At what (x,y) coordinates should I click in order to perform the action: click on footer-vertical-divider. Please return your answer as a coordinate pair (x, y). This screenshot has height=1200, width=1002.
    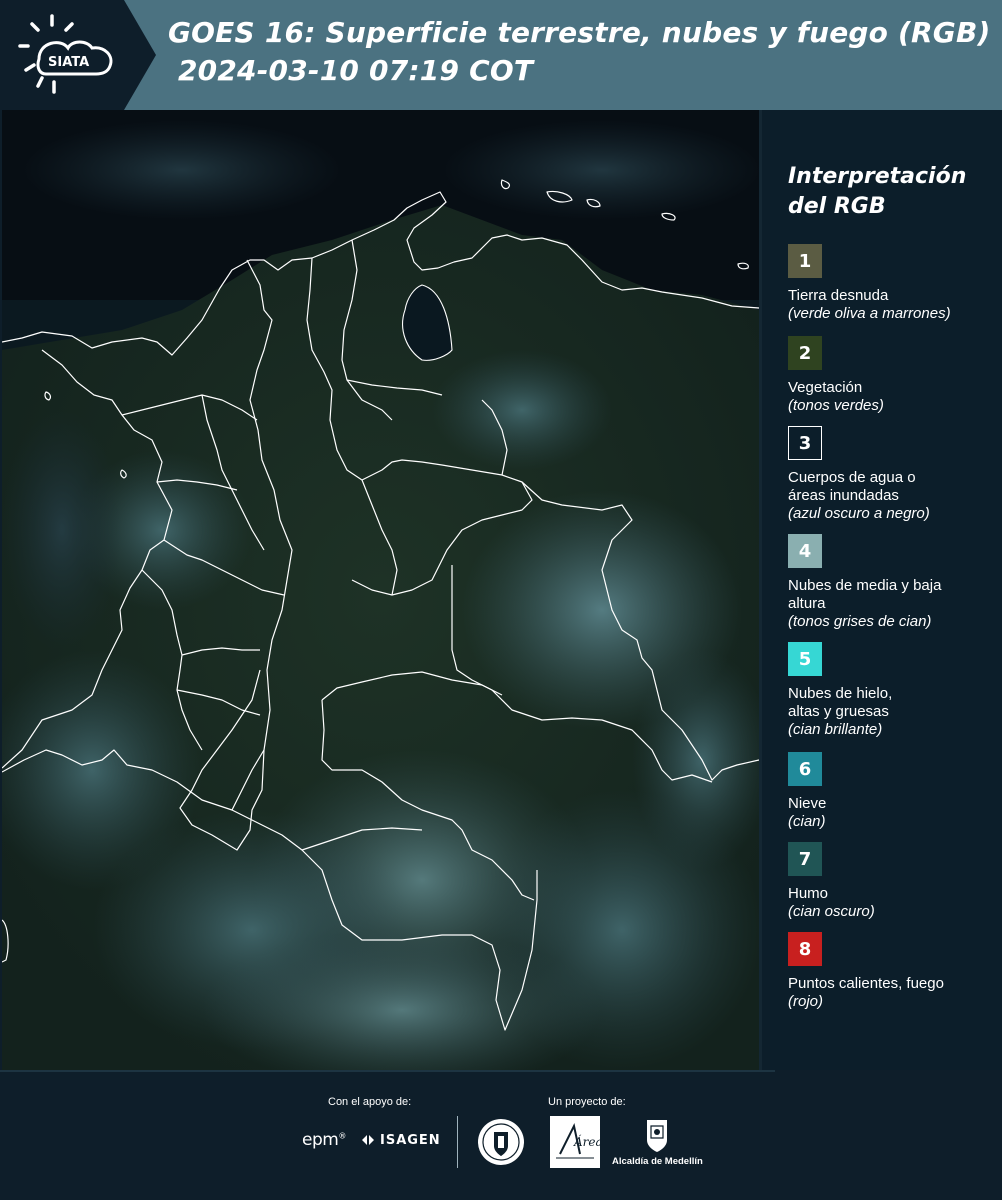
    Looking at the image, I should click on (457, 1142).